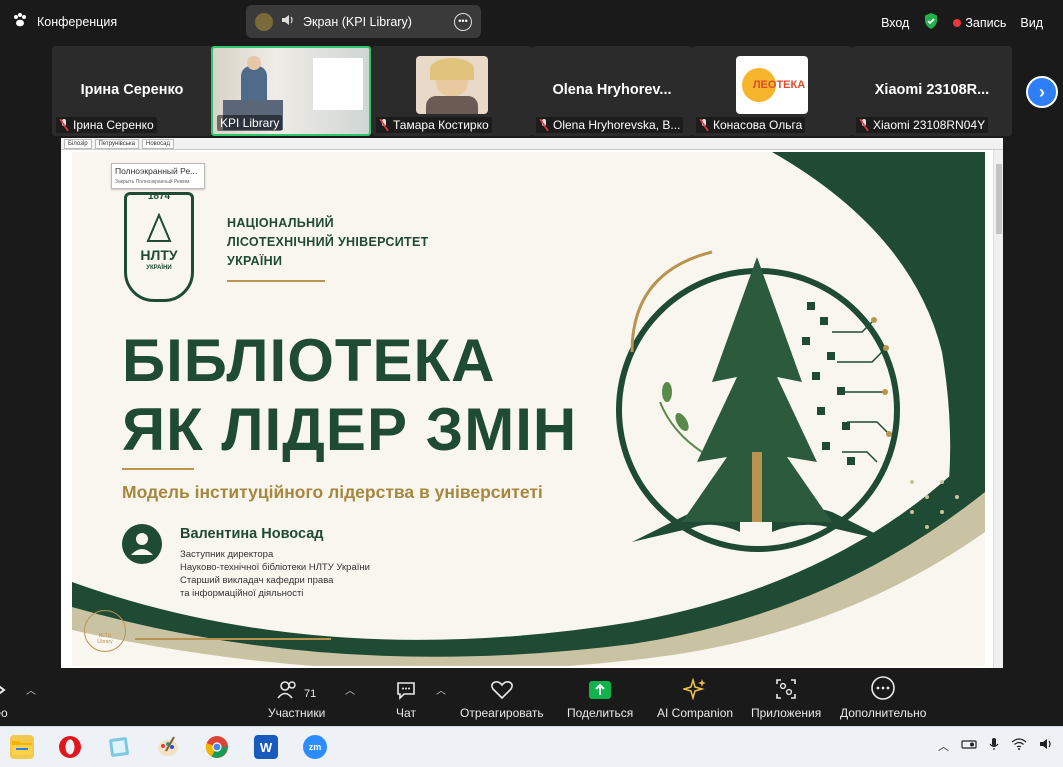 This screenshot has width=1063, height=767. What do you see at coordinates (786, 687) in the screenshot?
I see `apps-icon` at bounding box center [786, 687].